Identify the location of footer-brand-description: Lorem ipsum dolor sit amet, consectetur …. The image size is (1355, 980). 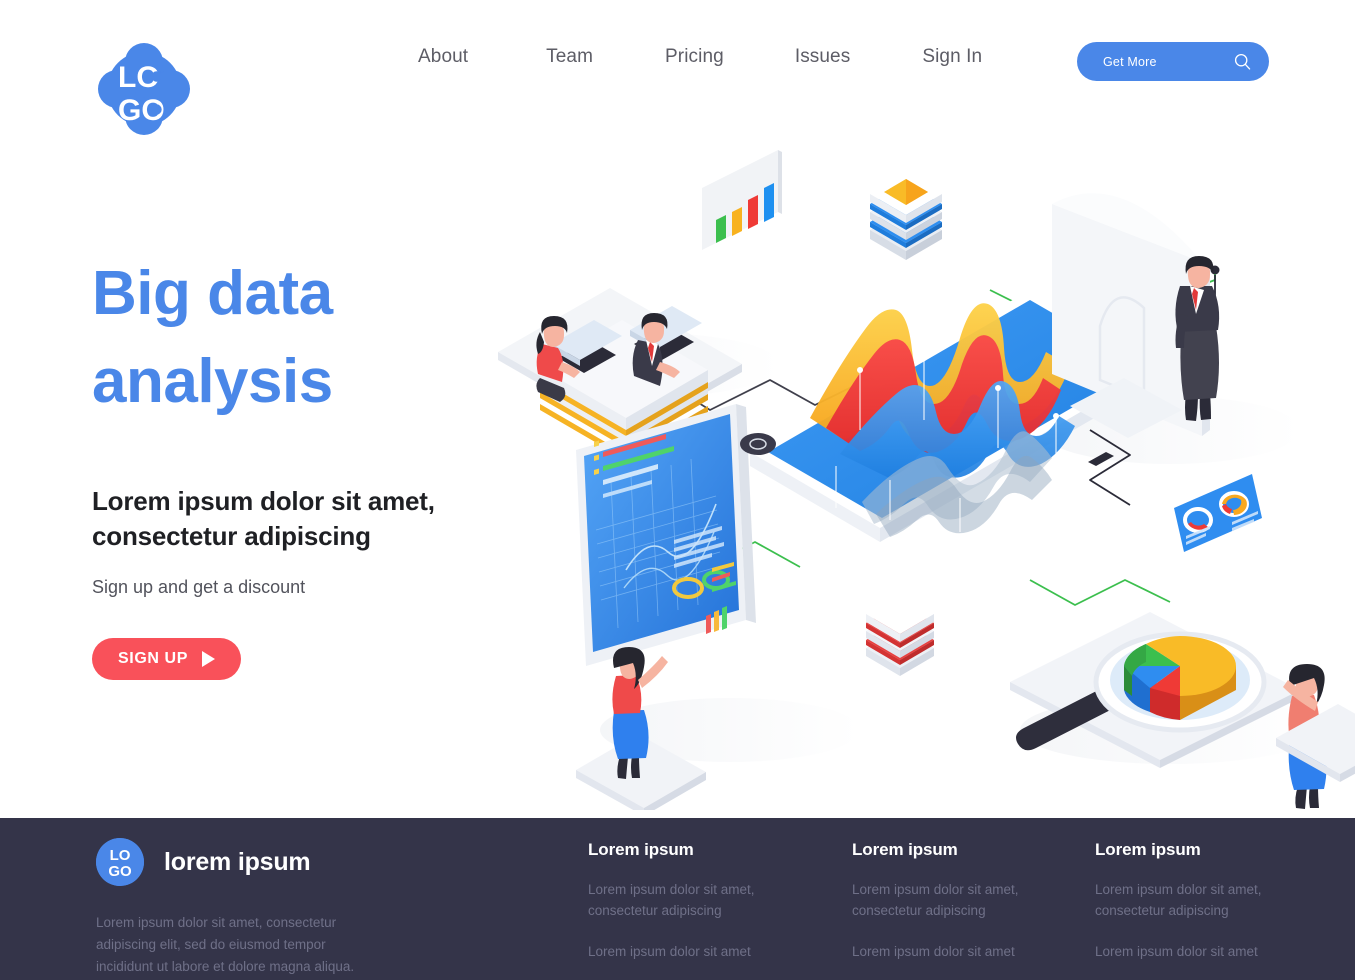
(225, 944).